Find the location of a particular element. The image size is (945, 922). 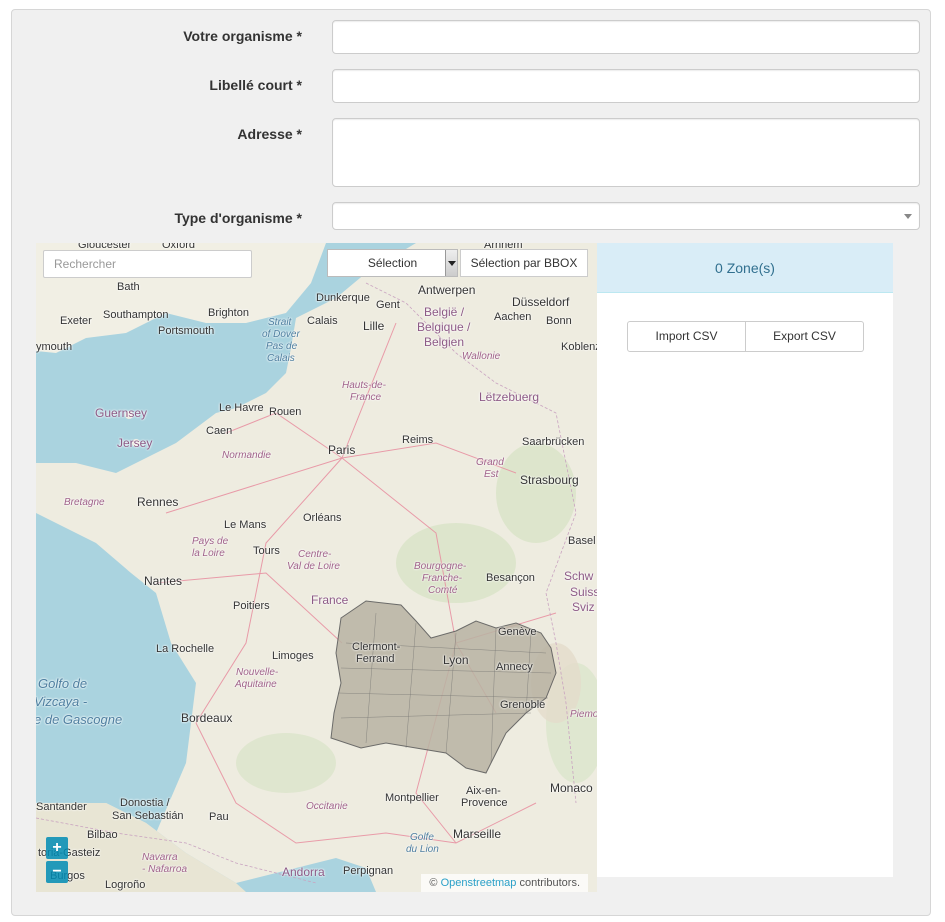

map-label: Andorra is located at coordinates (303, 872).